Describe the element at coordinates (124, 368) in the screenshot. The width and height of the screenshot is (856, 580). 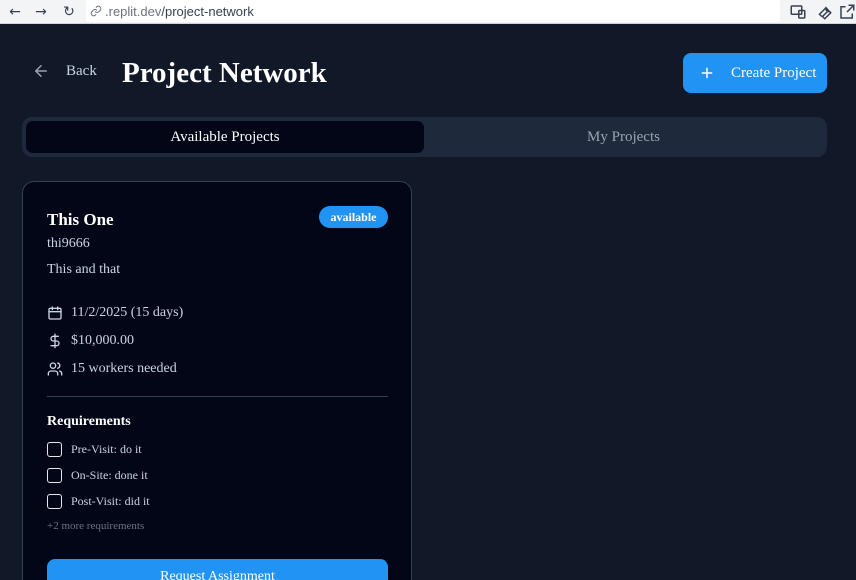
I see `workers-text: 15 workers needed` at that location.